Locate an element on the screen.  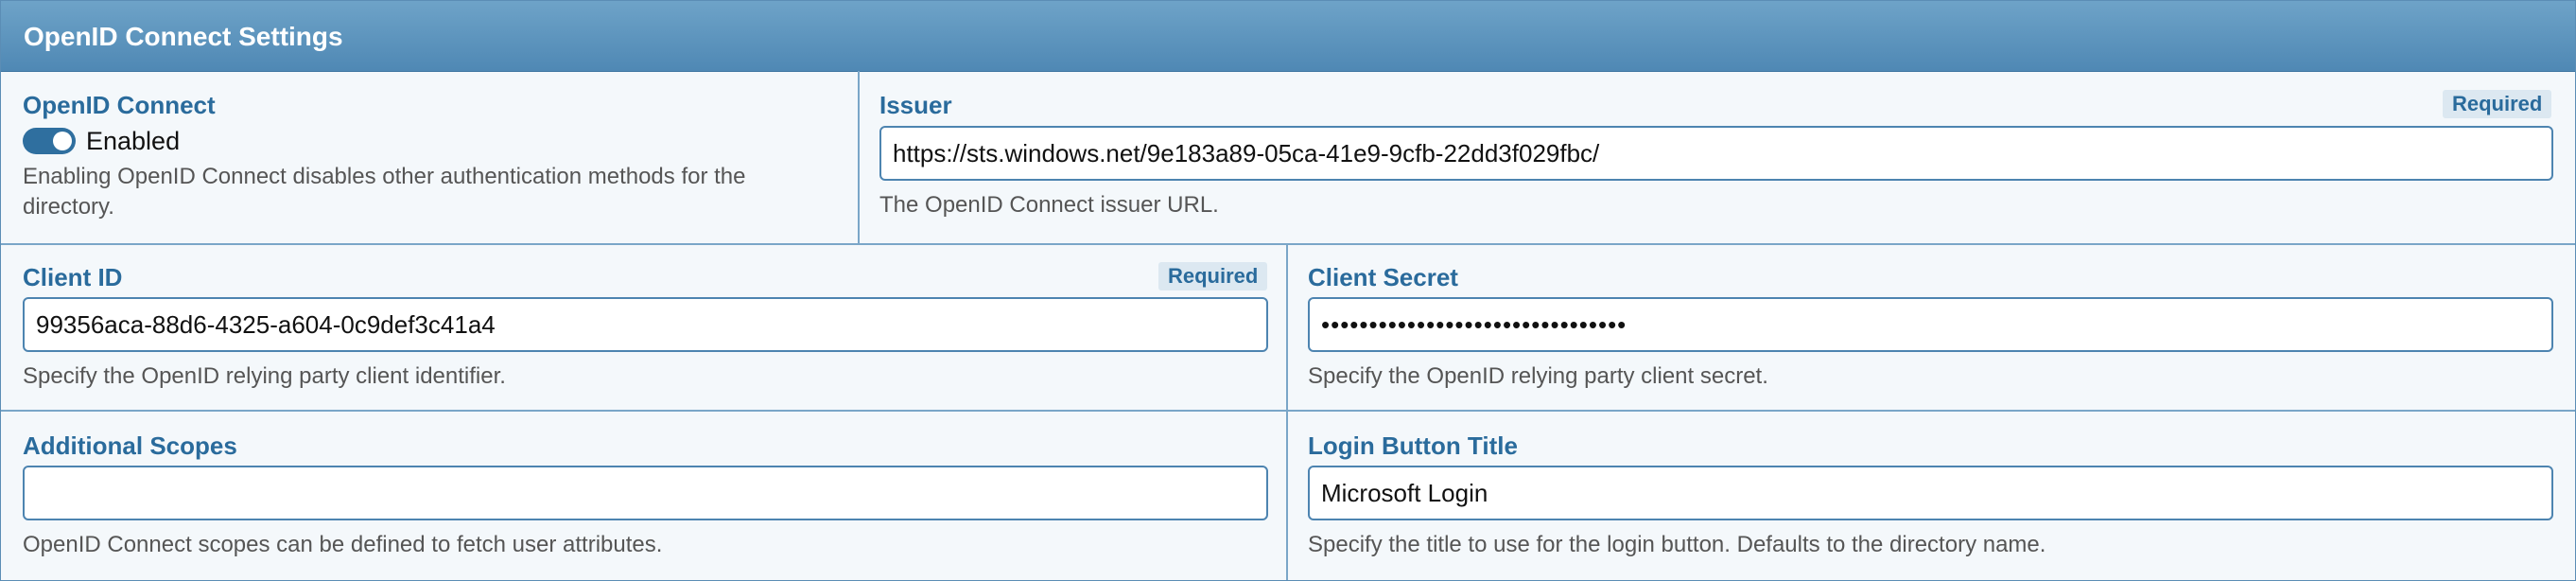
issuer-required-badge: Required is located at coordinates (2497, 104).